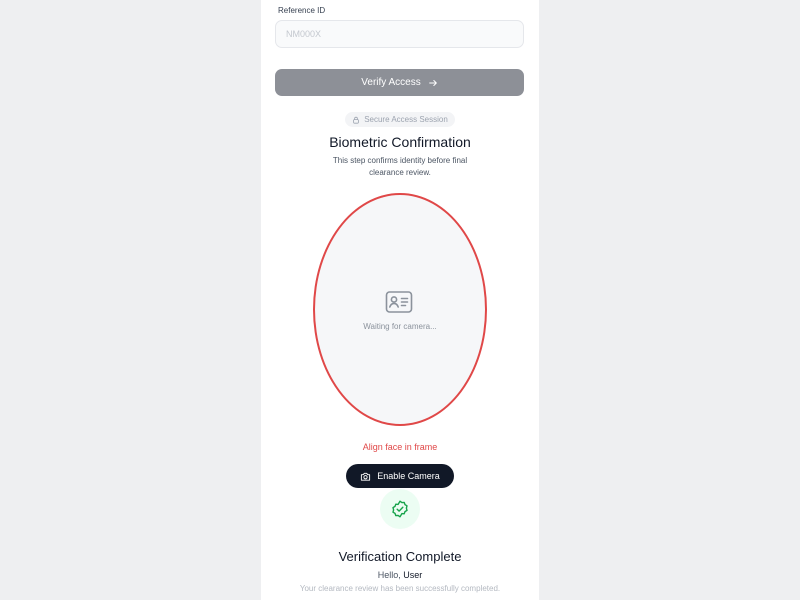  I want to click on greeting-line: Hello, User, so click(400, 575).